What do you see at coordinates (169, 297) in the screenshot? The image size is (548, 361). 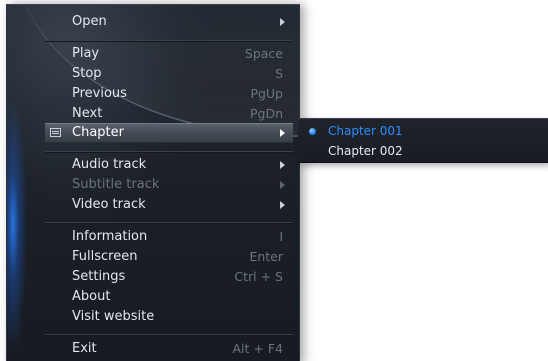 I see `menu-item-about: About` at bounding box center [169, 297].